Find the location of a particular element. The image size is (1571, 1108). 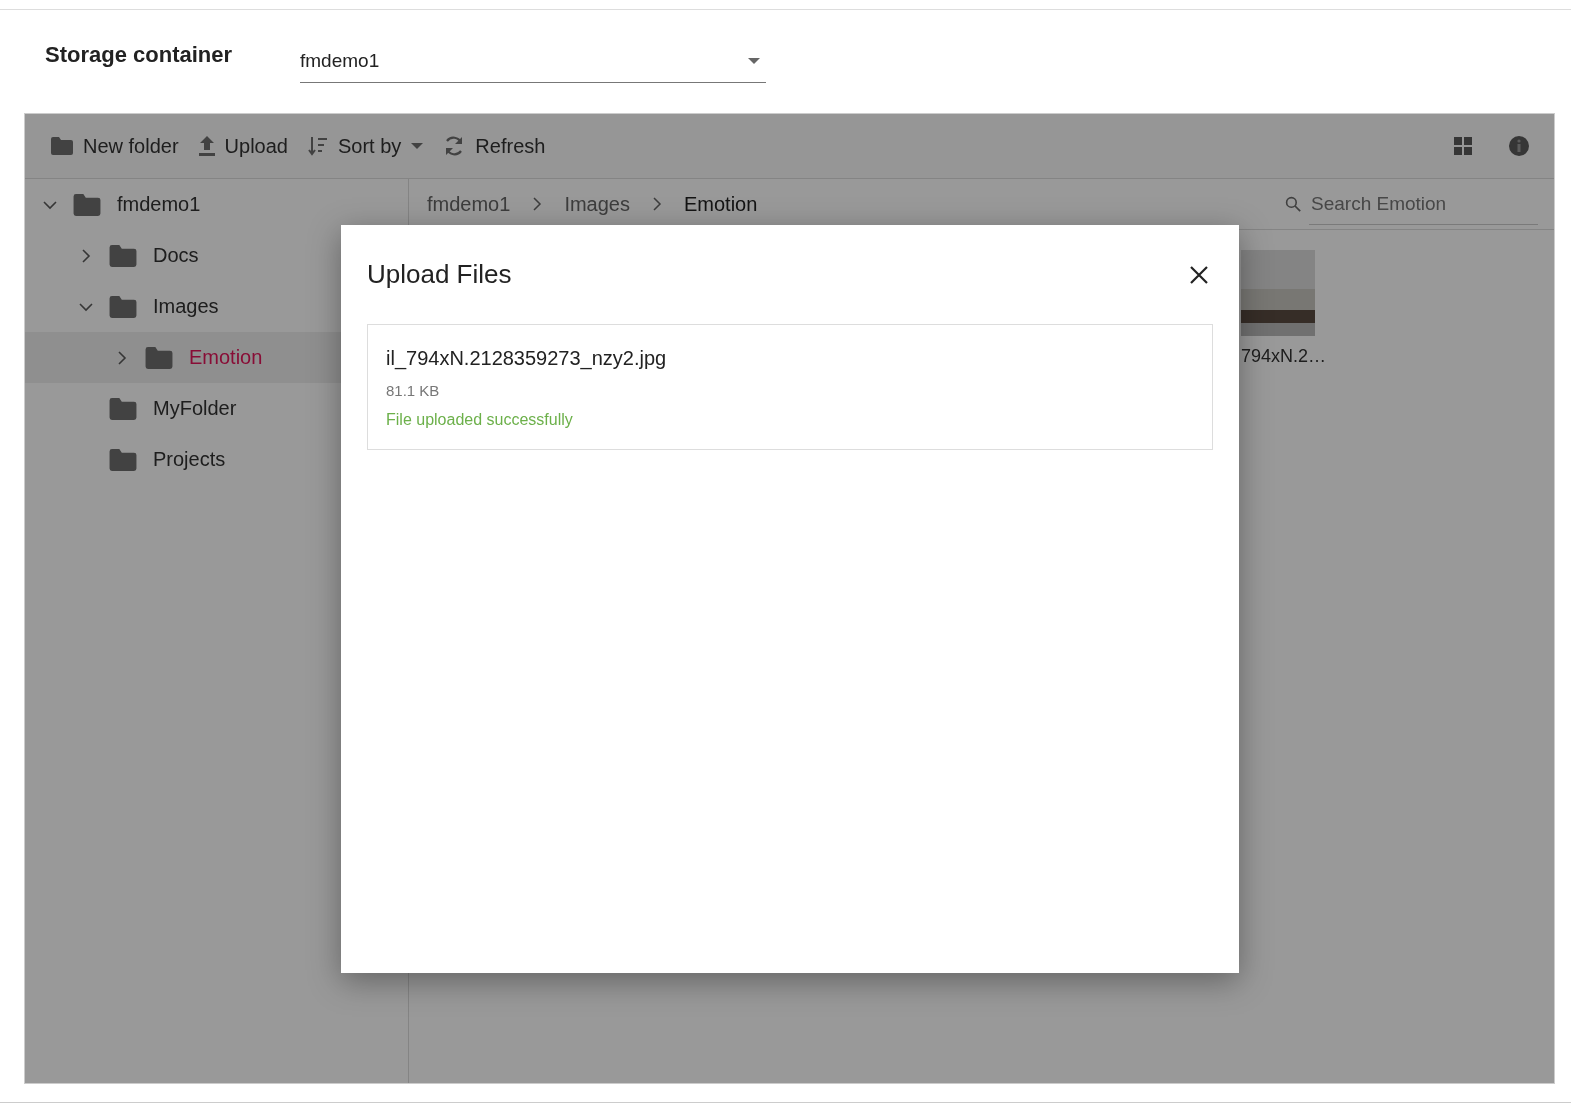

breadcrumb-link: fmdemo1 is located at coordinates (469, 204).